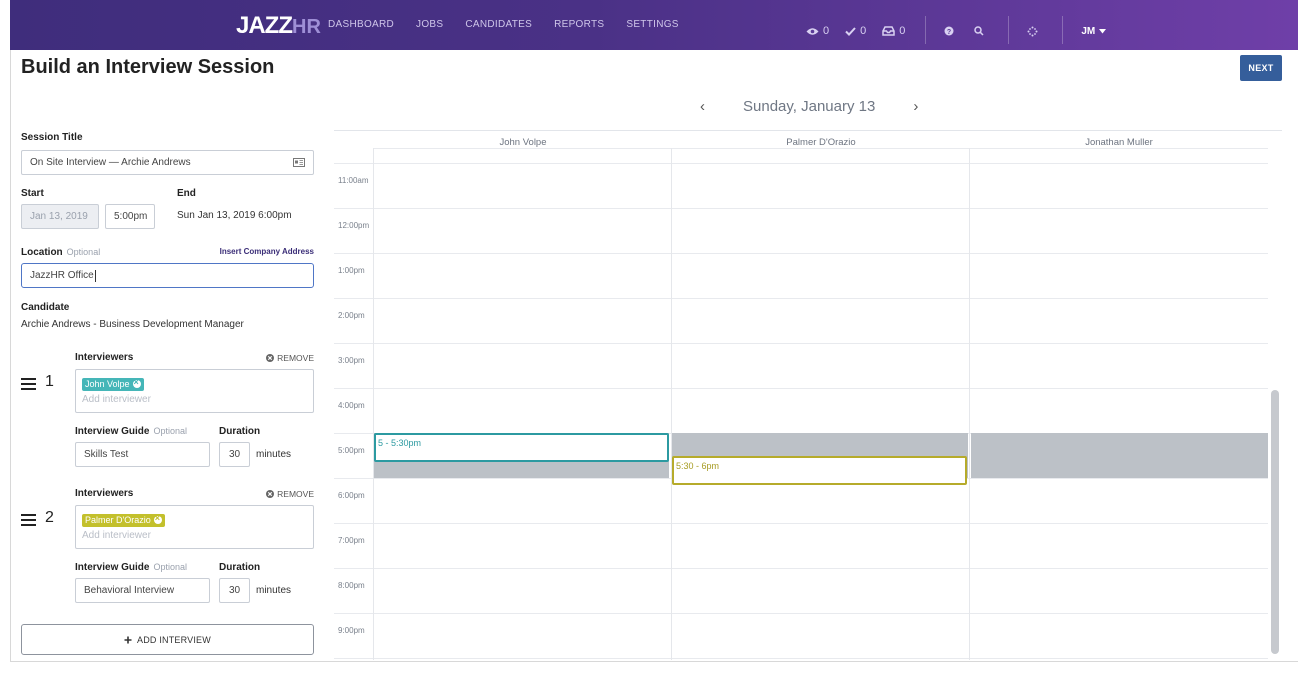  I want to click on interviewer-chip: Palmer D'Orazio, so click(123, 520).